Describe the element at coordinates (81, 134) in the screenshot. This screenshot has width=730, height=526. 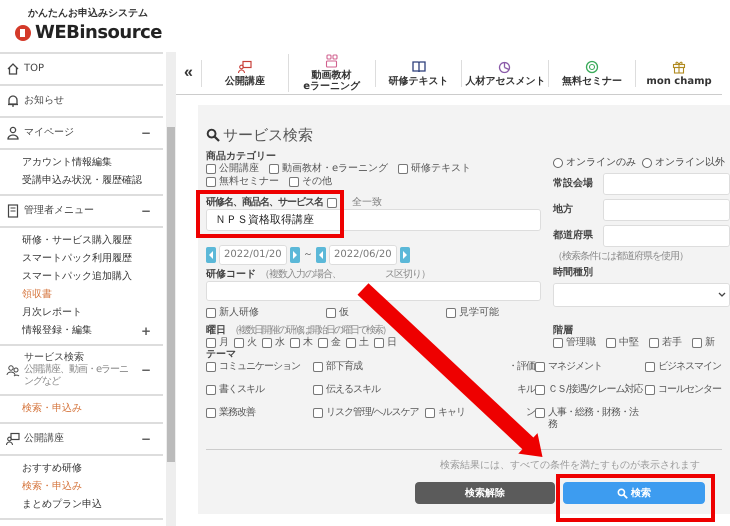
I see `menu-header: マイページ −` at that location.